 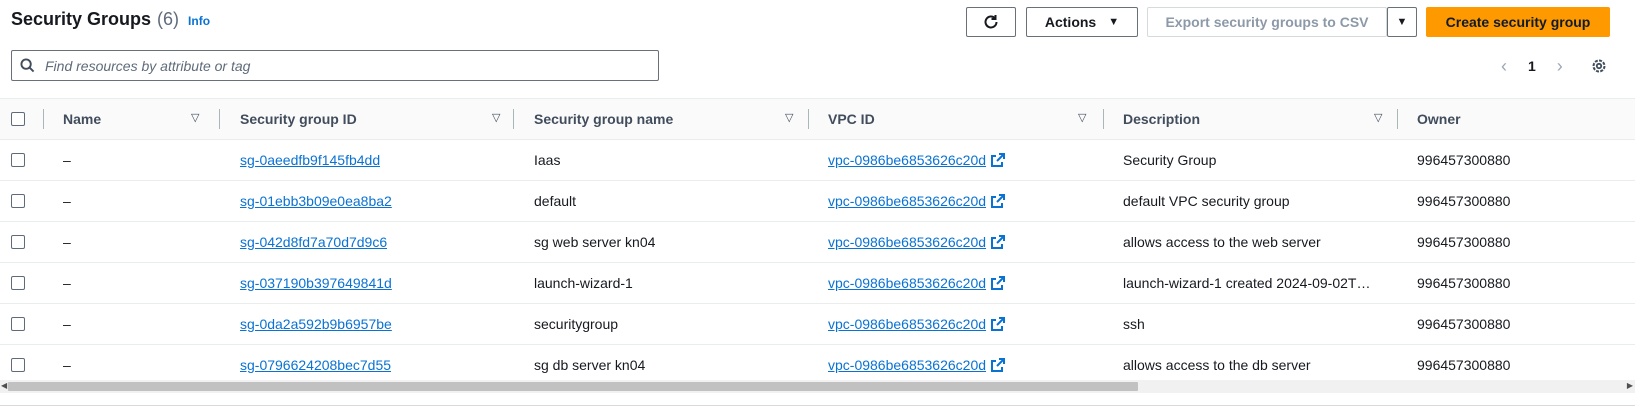 I want to click on sg-id-link: sg-0aeedfb9f145fb4dd, so click(x=310, y=160).